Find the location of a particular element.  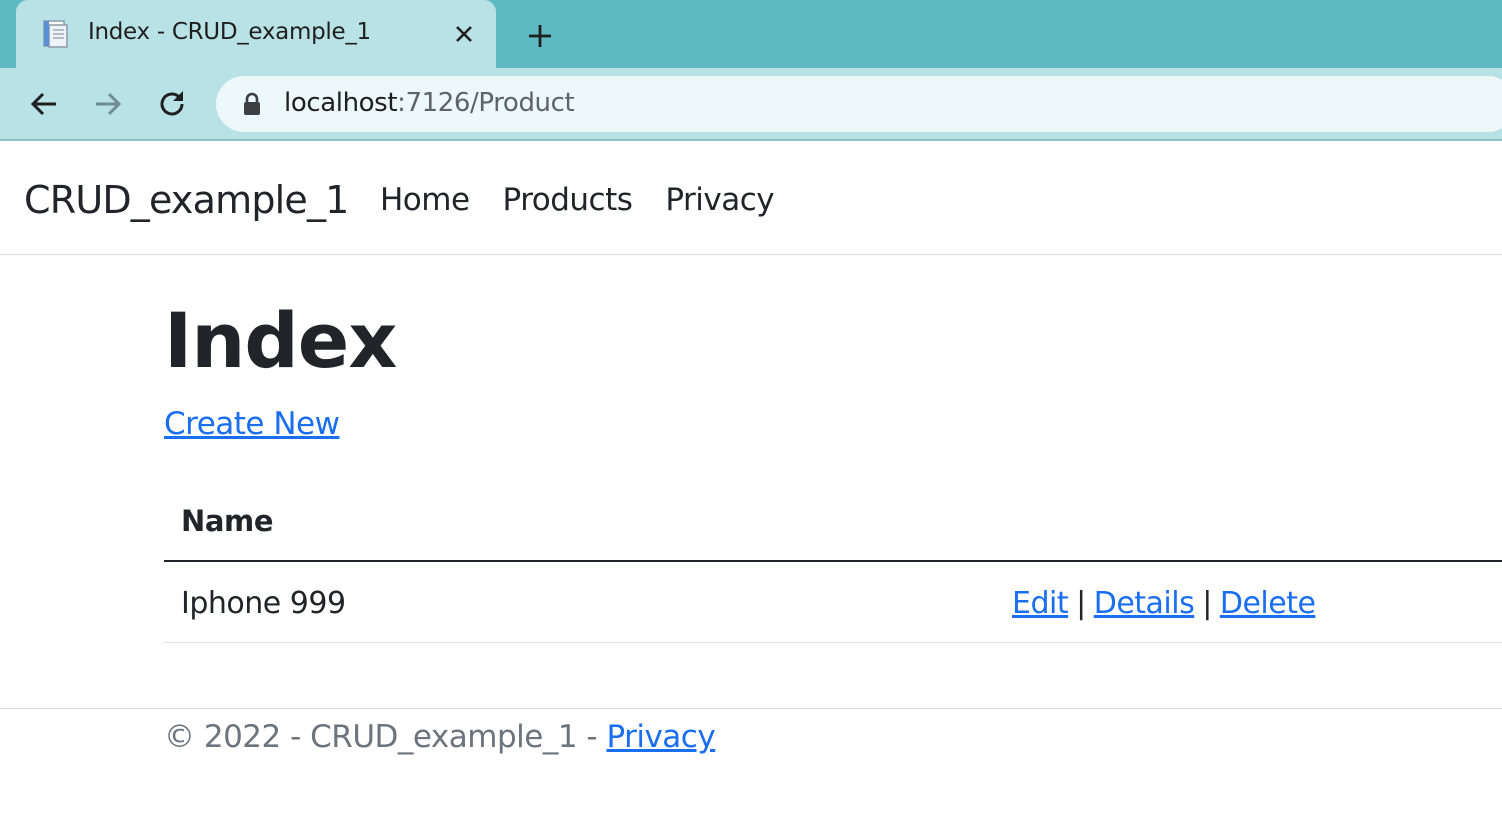

page-favicon-icon is located at coordinates (56, 34).